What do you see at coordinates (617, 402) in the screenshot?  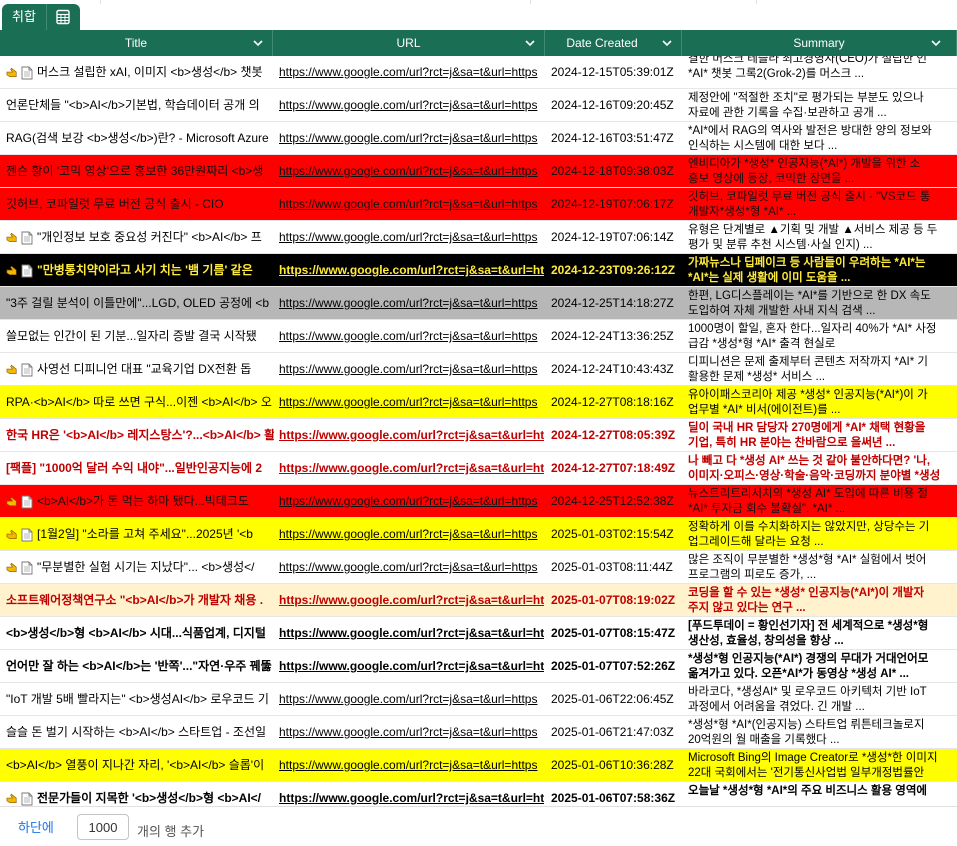 I see `date-created-cell: 2024-12-27T08:18:16Z` at bounding box center [617, 402].